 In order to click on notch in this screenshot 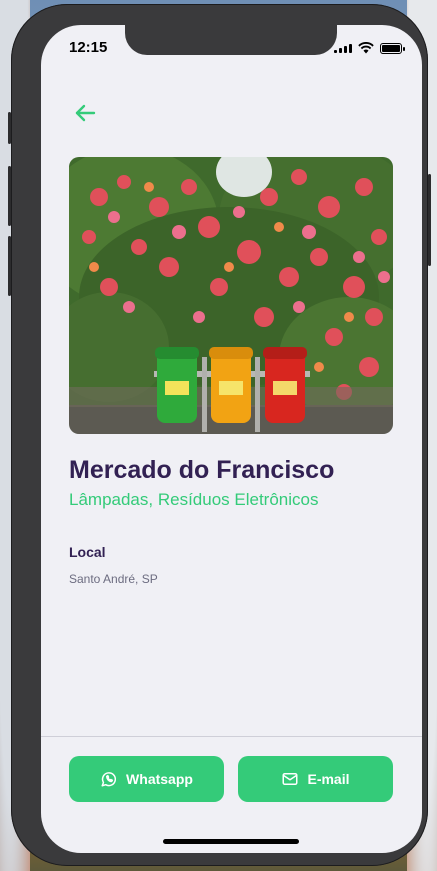, I will do `click(231, 40)`.